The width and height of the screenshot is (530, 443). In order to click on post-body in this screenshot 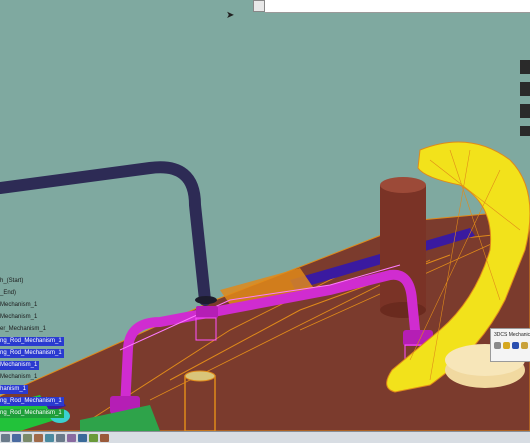, I will do `click(403, 247)`.